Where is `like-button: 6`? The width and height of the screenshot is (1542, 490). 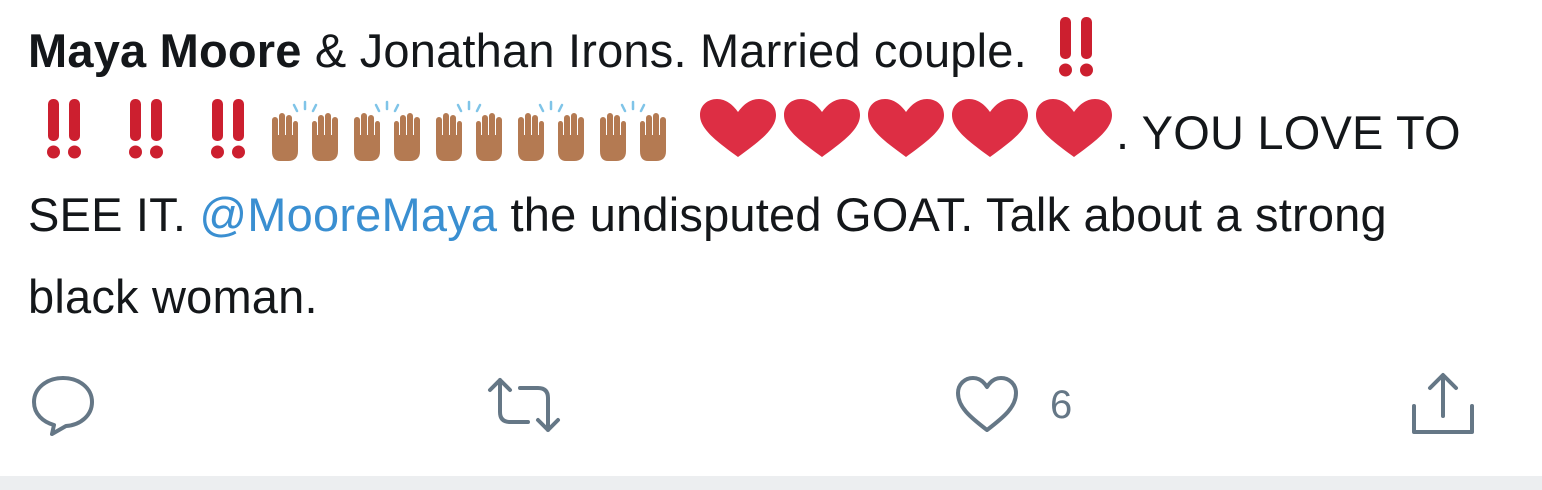
like-button: 6 is located at coordinates (1013, 405).